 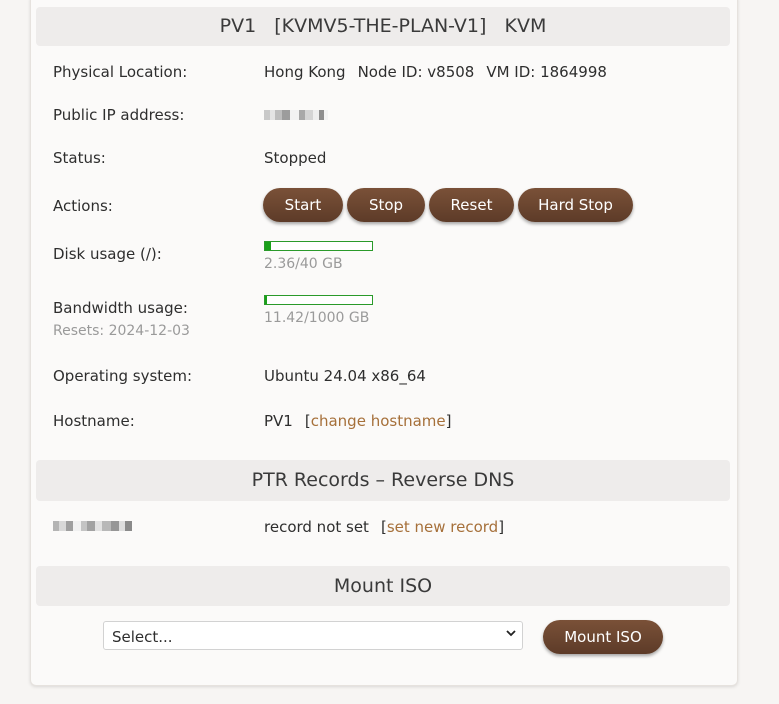 I want to click on ptr-header: PTR Records – Reverse DNS, so click(x=383, y=480).